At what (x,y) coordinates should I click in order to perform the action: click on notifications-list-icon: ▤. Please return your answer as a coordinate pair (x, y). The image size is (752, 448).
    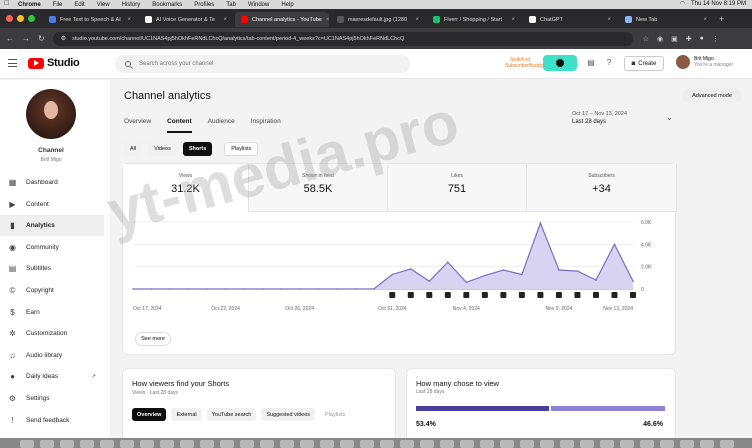
    Looking at the image, I should click on (591, 63).